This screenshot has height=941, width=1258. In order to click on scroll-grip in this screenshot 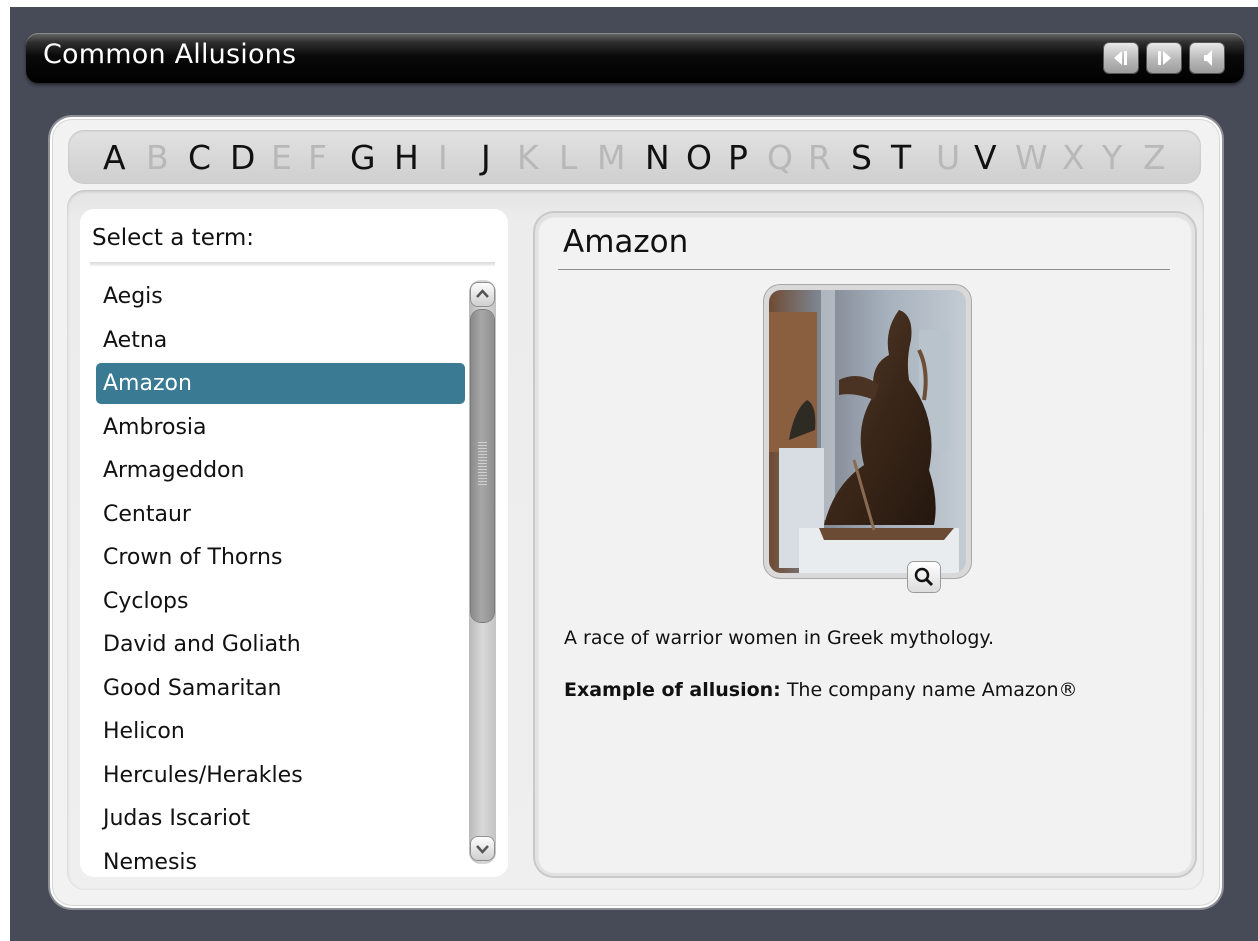, I will do `click(482, 464)`.